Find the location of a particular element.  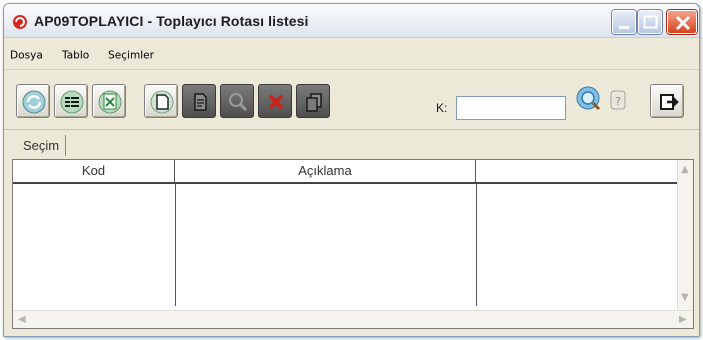

maximize-button is located at coordinates (650, 22).